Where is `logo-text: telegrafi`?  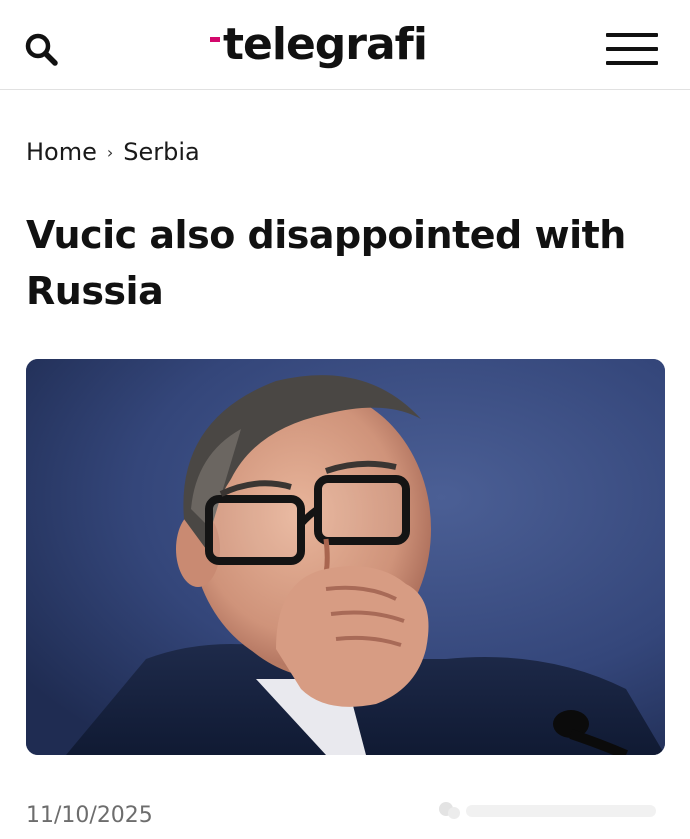 logo-text: telegrafi is located at coordinates (325, 44).